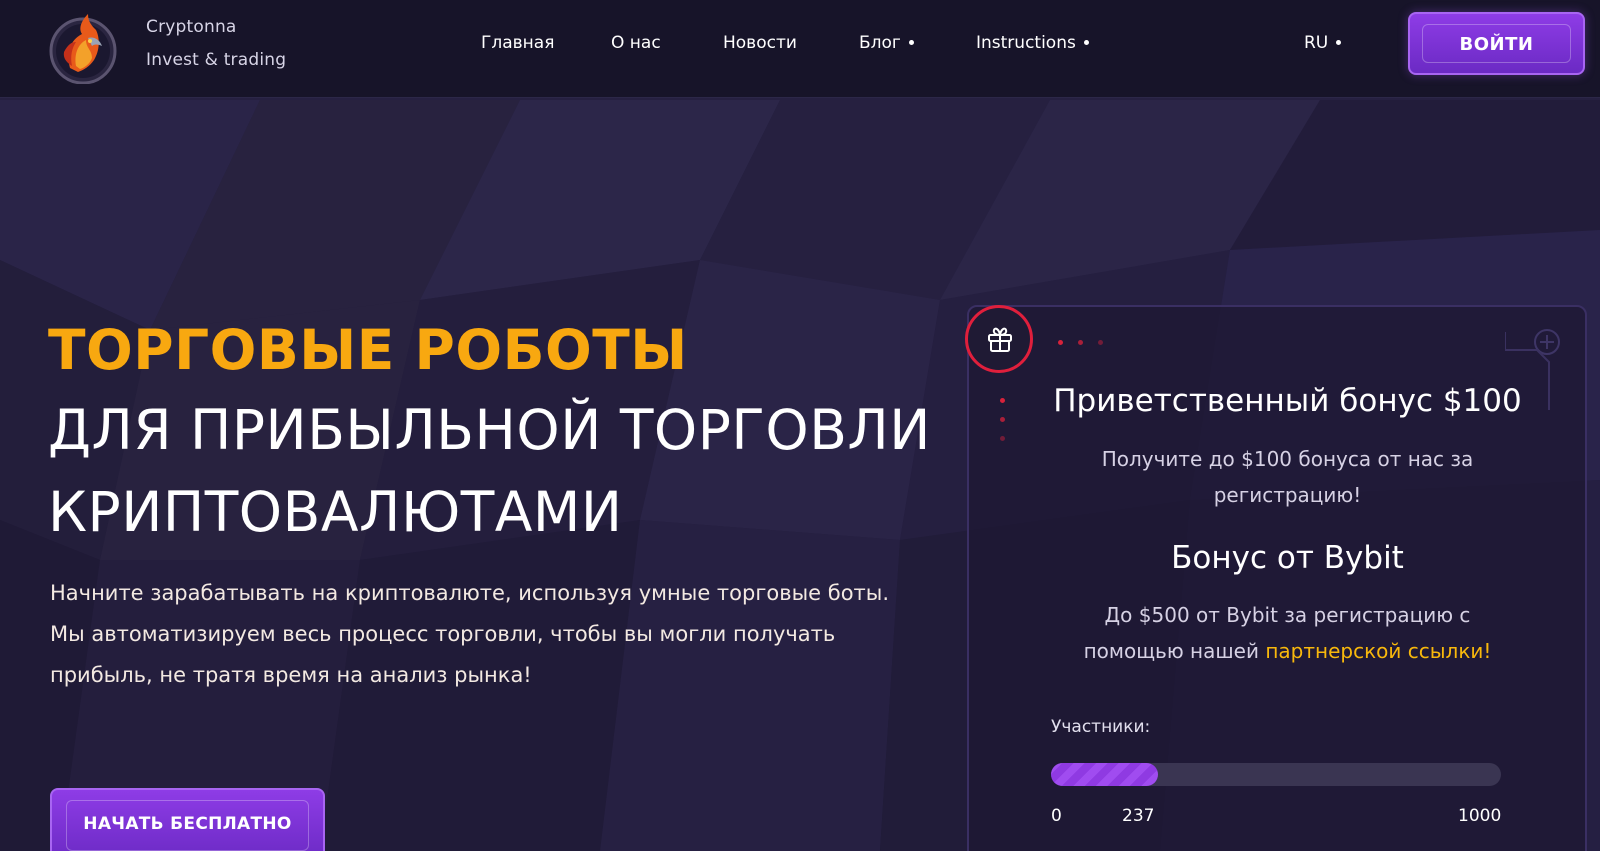 This screenshot has width=1600, height=851. Describe the element at coordinates (1287, 401) in the screenshot. I see `welcome-bonus-title: Приветственный бонус $100` at that location.